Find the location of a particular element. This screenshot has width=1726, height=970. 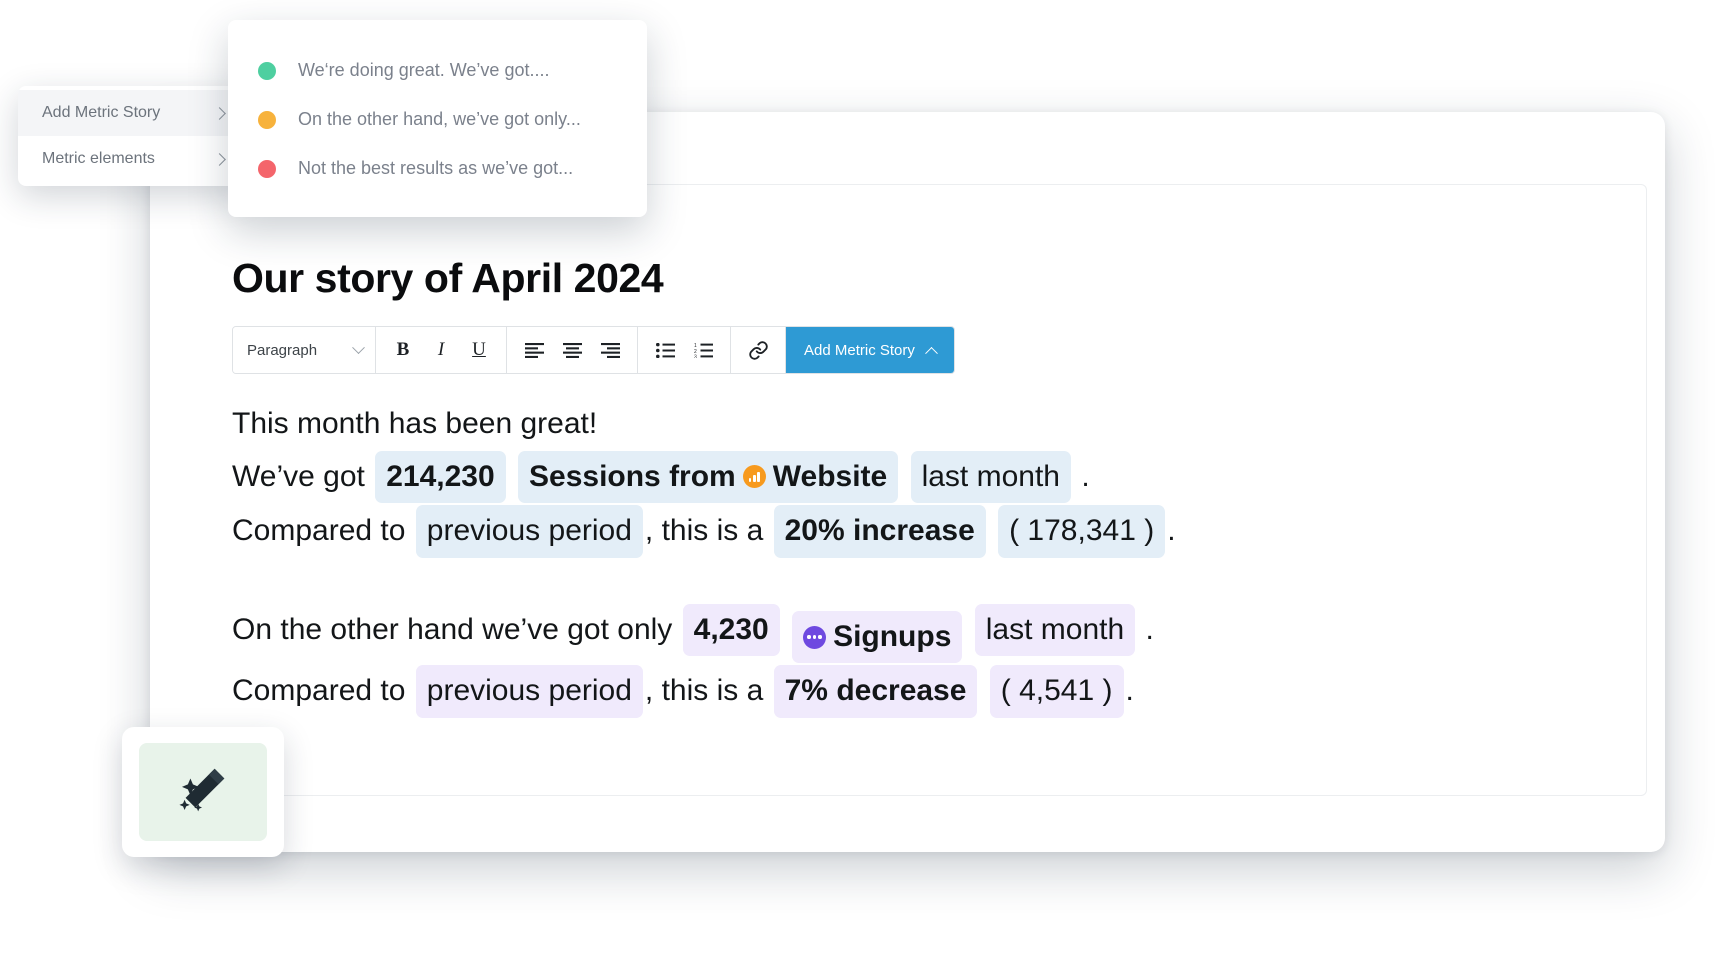

align-right-button is located at coordinates (610, 350).